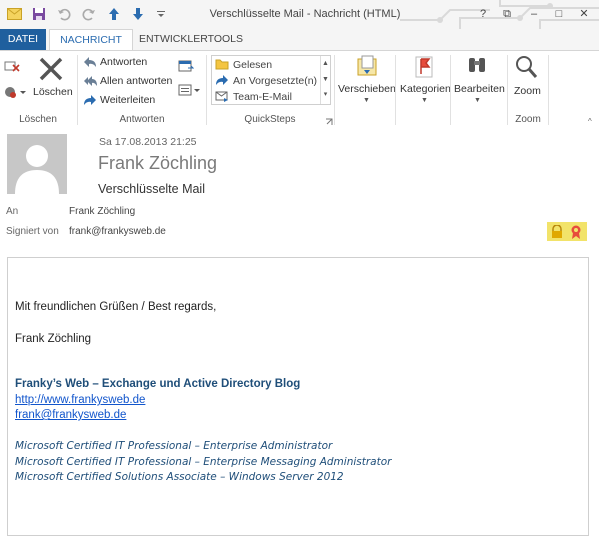 The height and width of the screenshot is (543, 599). What do you see at coordinates (528, 119) in the screenshot?
I see `group-label-zoom: Zoom` at bounding box center [528, 119].